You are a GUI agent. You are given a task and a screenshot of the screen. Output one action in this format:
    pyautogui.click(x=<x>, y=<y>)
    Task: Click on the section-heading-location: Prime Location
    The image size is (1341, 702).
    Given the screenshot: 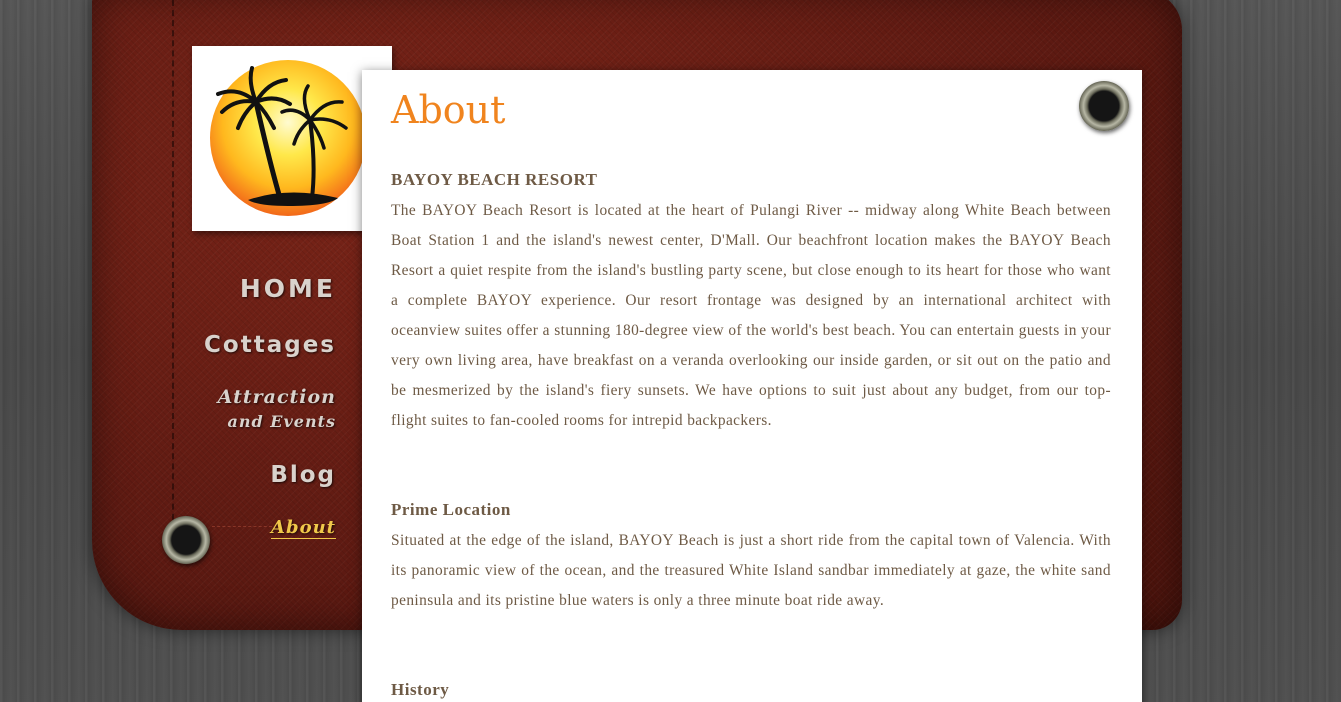 What is the action you would take?
    pyautogui.click(x=451, y=509)
    